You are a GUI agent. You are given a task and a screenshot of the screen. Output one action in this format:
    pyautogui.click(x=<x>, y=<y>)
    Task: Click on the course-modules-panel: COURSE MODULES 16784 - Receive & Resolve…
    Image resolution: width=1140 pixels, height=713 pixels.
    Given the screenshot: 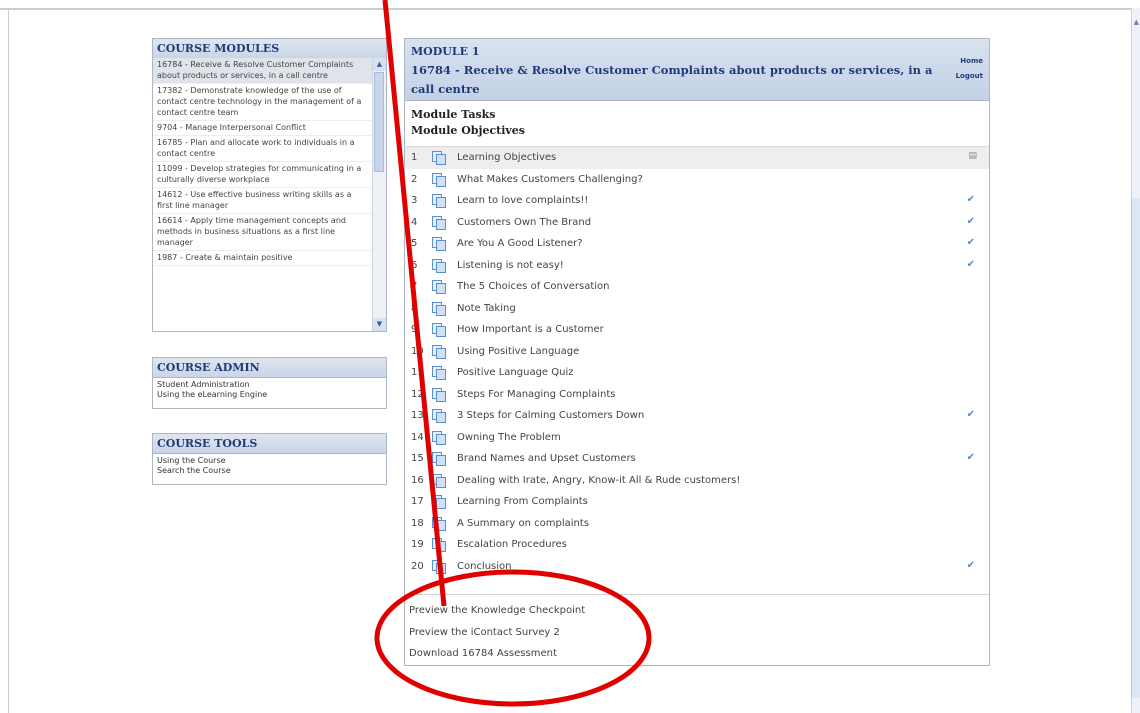 What is the action you would take?
    pyautogui.click(x=269, y=185)
    